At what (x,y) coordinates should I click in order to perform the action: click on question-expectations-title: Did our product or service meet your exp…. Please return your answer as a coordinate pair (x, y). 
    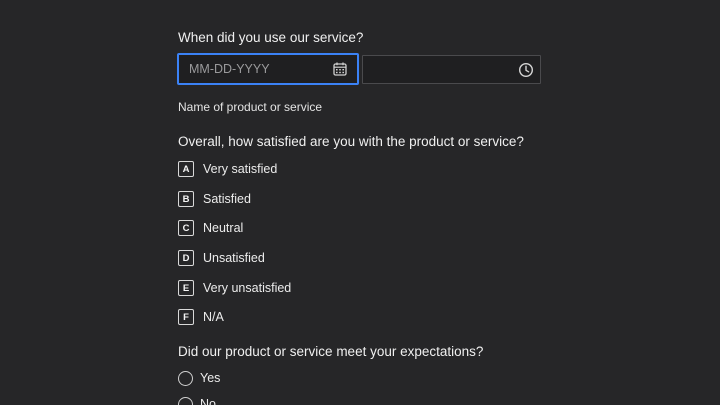
    Looking at the image, I should click on (331, 351).